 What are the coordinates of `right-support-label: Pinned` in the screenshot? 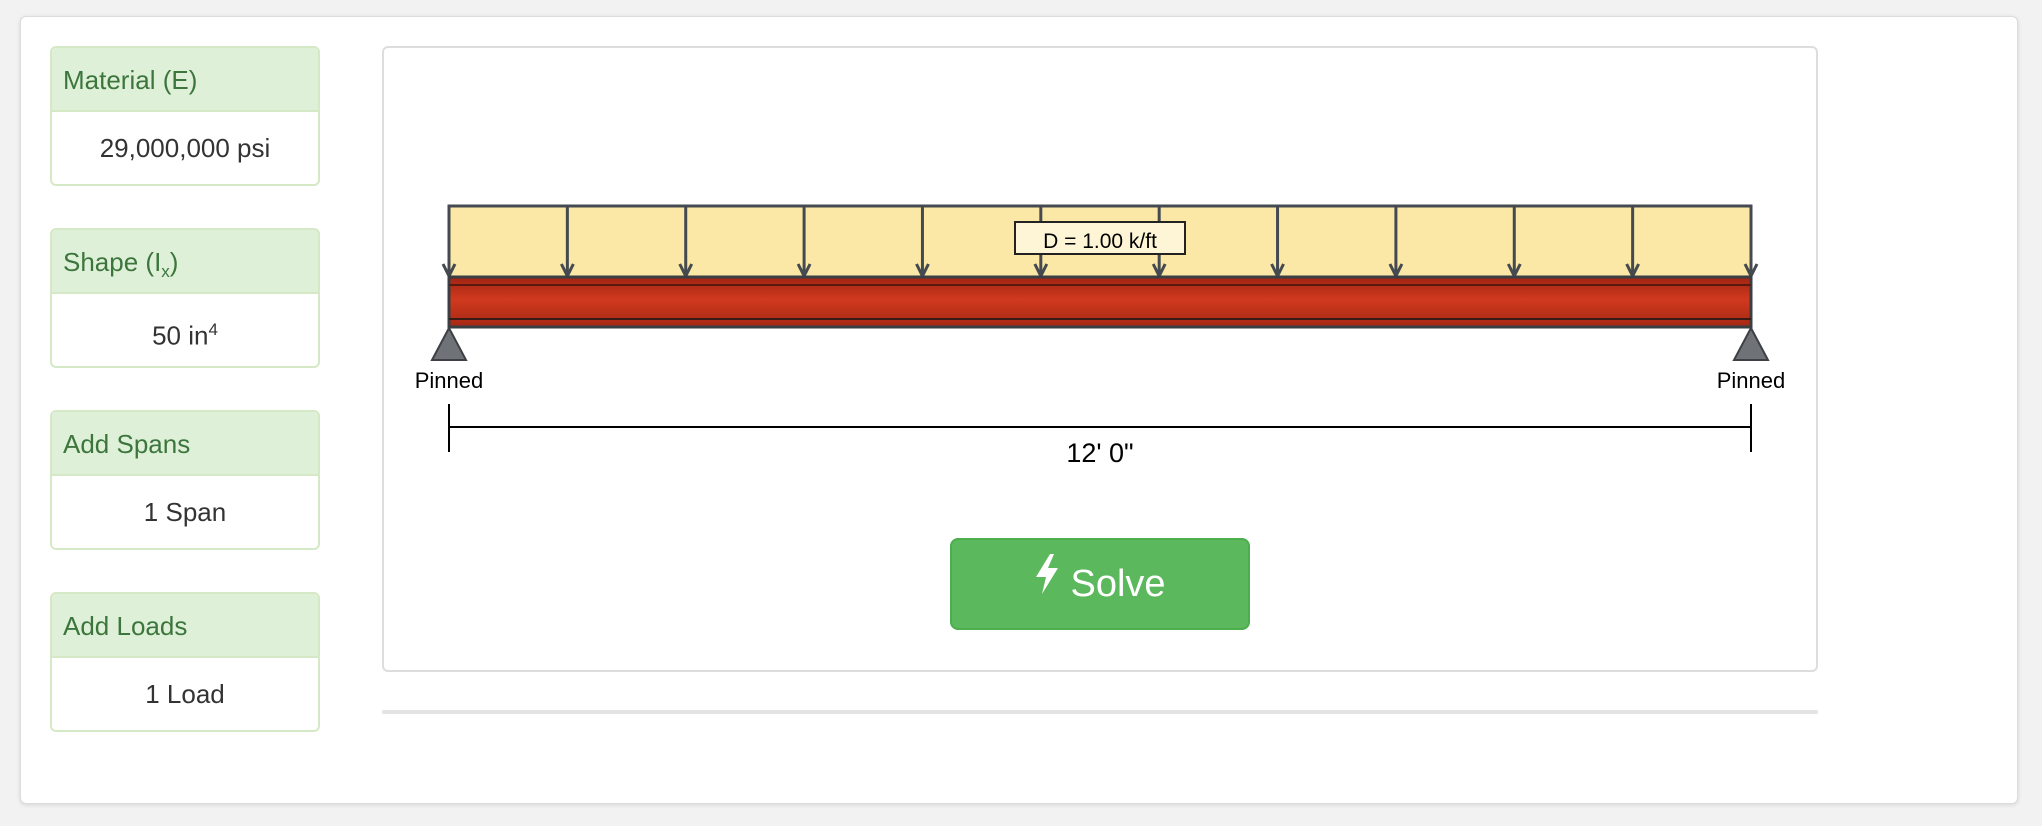 It's located at (1751, 380).